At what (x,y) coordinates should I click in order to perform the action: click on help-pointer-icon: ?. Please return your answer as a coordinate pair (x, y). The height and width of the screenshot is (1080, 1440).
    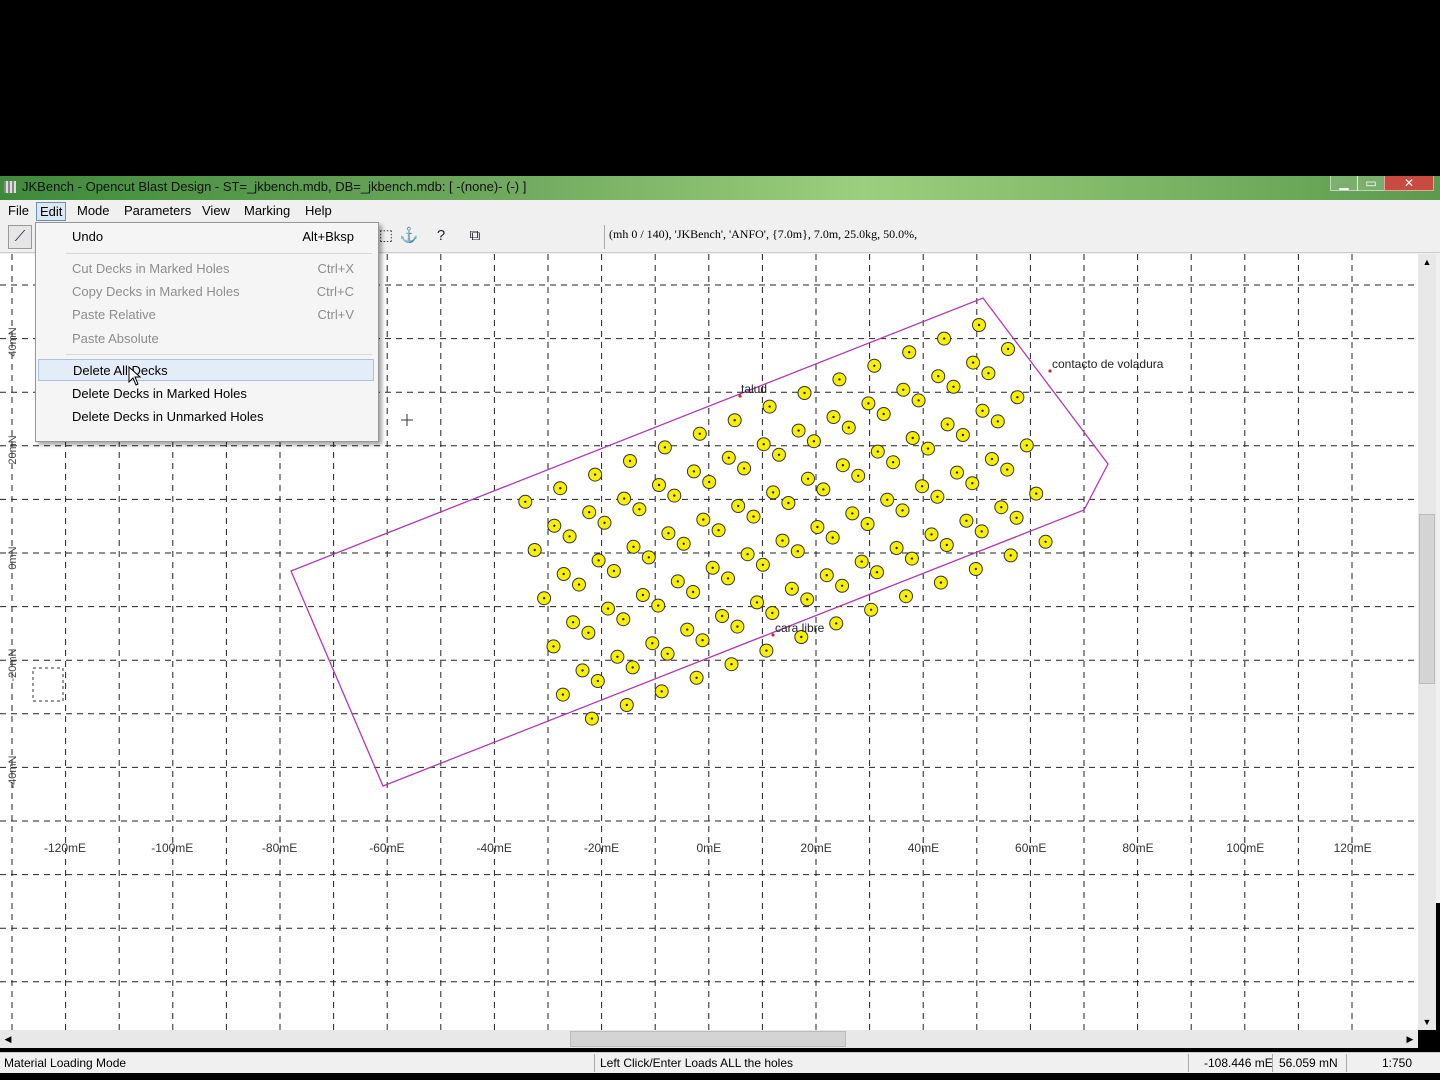
    Looking at the image, I should click on (441, 236).